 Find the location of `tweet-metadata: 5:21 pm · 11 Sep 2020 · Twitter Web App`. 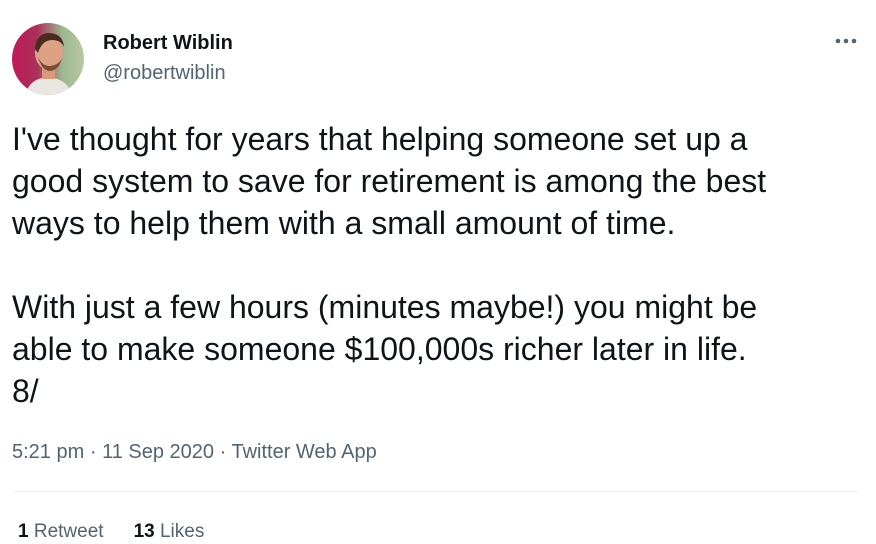

tweet-metadata: 5:21 pm · 11 Sep 2020 · Twitter Web App is located at coordinates (194, 452).